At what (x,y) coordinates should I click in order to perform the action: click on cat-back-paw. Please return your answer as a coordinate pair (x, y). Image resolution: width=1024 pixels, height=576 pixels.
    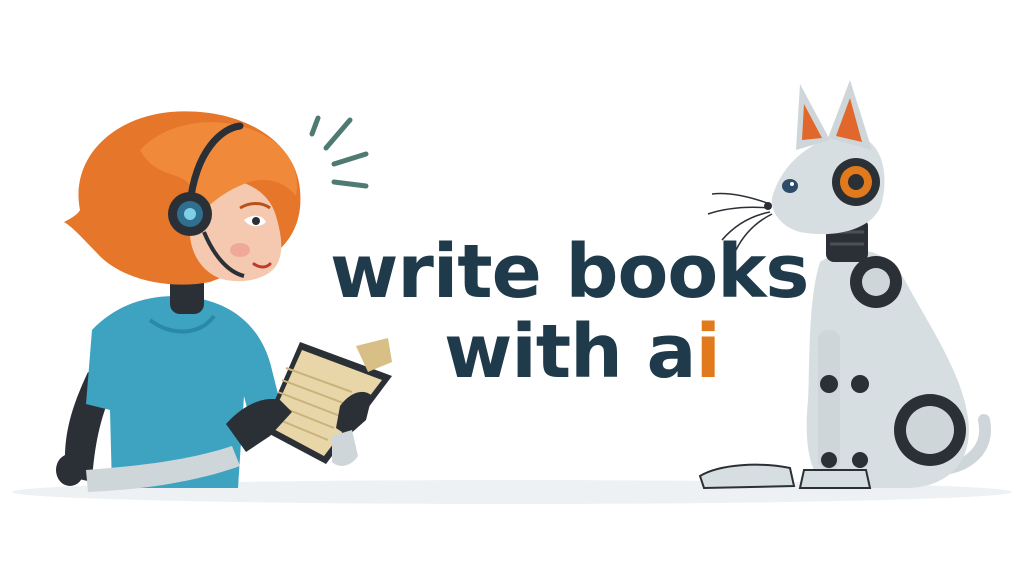
    Looking at the image, I should click on (747, 476).